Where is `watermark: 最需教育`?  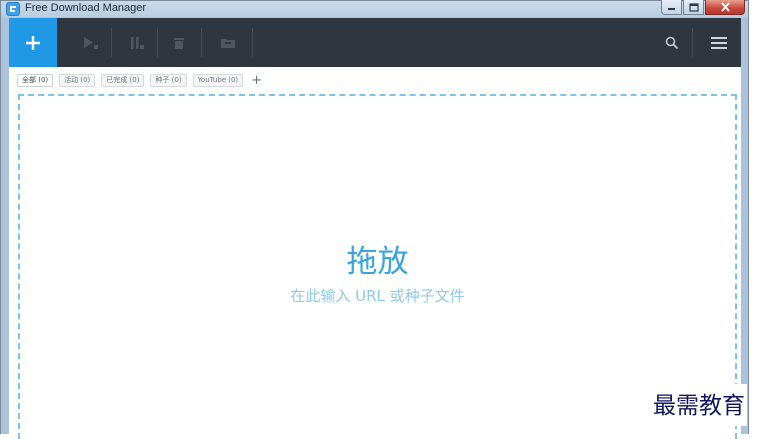 watermark: 最需教育 is located at coordinates (699, 405).